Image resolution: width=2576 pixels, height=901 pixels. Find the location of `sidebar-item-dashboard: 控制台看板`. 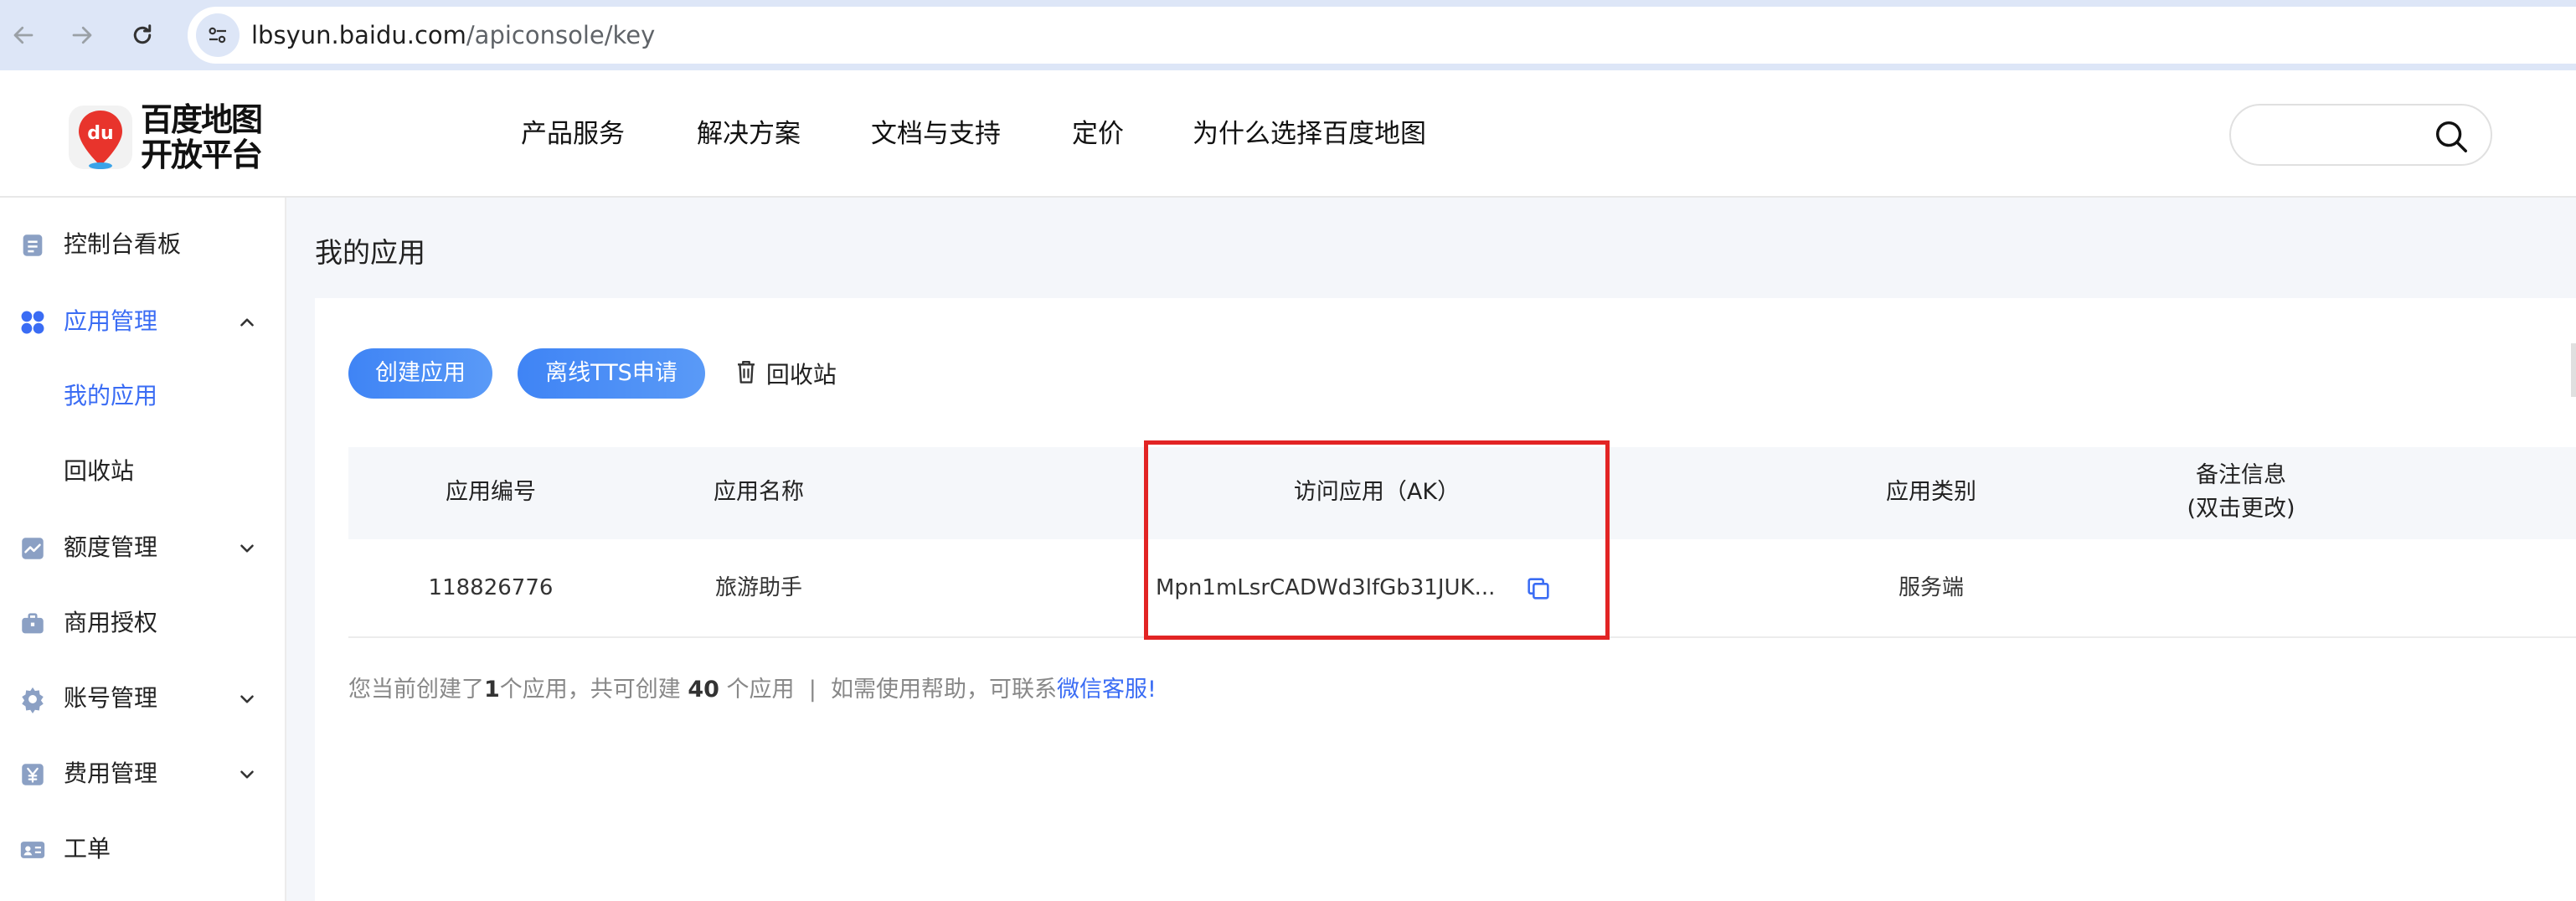

sidebar-item-dashboard: 控制台看板 is located at coordinates (142, 245).